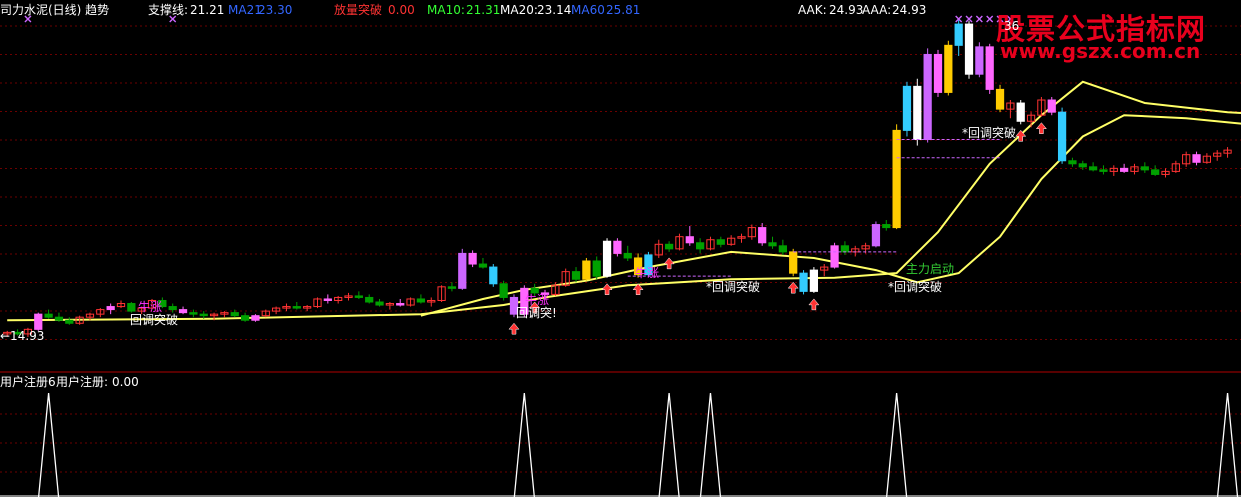 Image resolution: width=1241 pixels, height=497 pixels. What do you see at coordinates (930, 269) in the screenshot?
I see `annotation-main-force-start: 主力启动` at bounding box center [930, 269].